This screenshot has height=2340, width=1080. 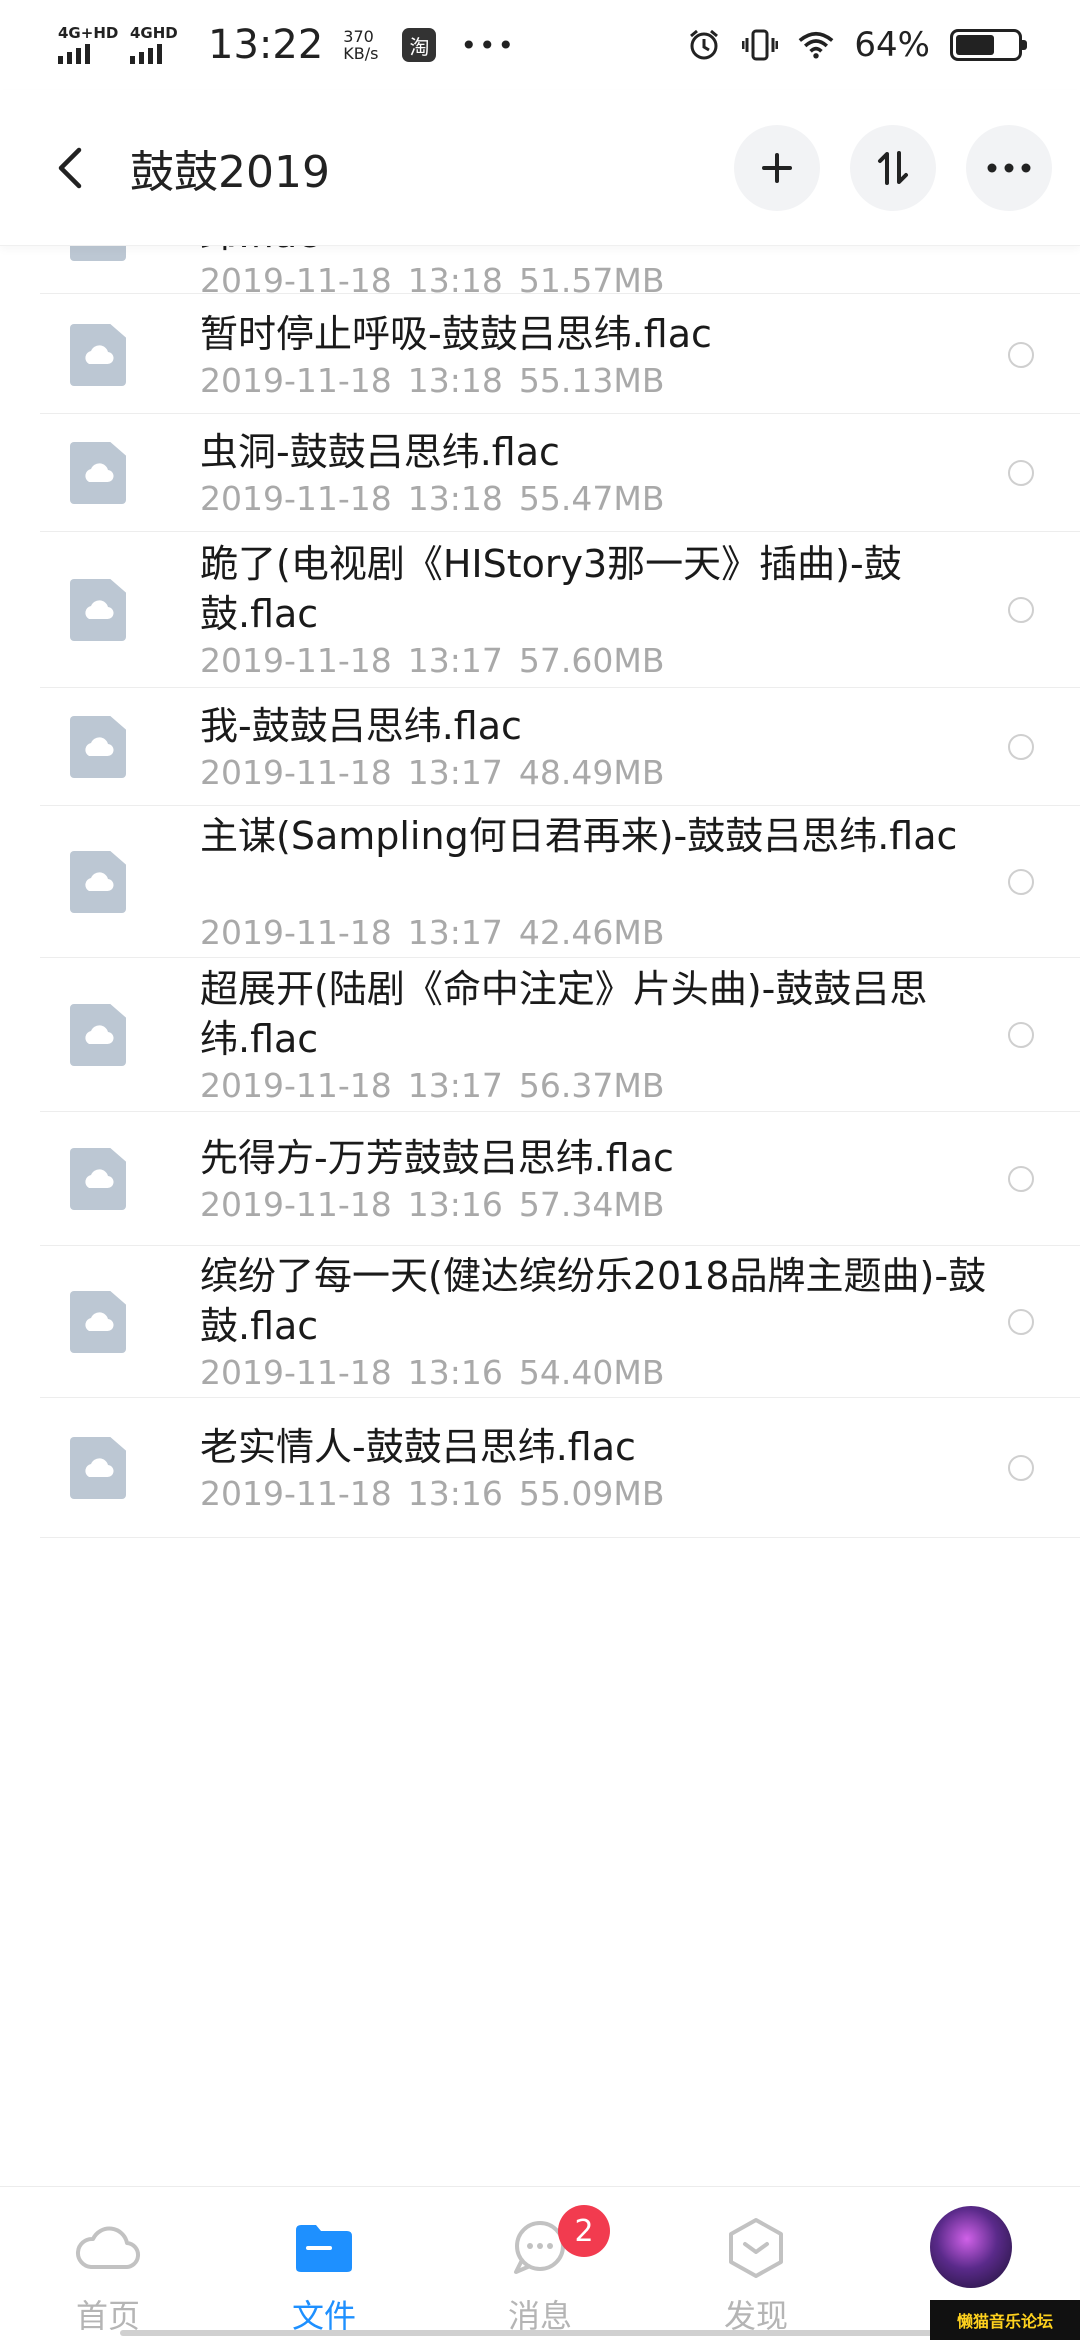 What do you see at coordinates (540, 168) in the screenshot?
I see `app-header: 鼓鼓2019` at bounding box center [540, 168].